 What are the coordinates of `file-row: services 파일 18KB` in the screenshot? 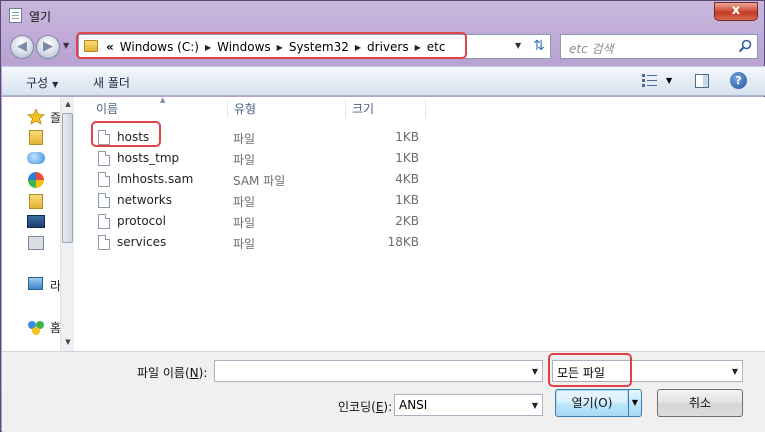 It's located at (257, 242).